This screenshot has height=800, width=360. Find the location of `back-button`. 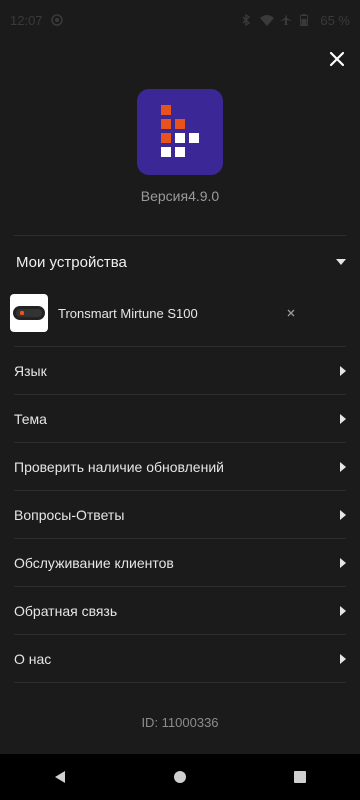

back-button is located at coordinates (60, 777).